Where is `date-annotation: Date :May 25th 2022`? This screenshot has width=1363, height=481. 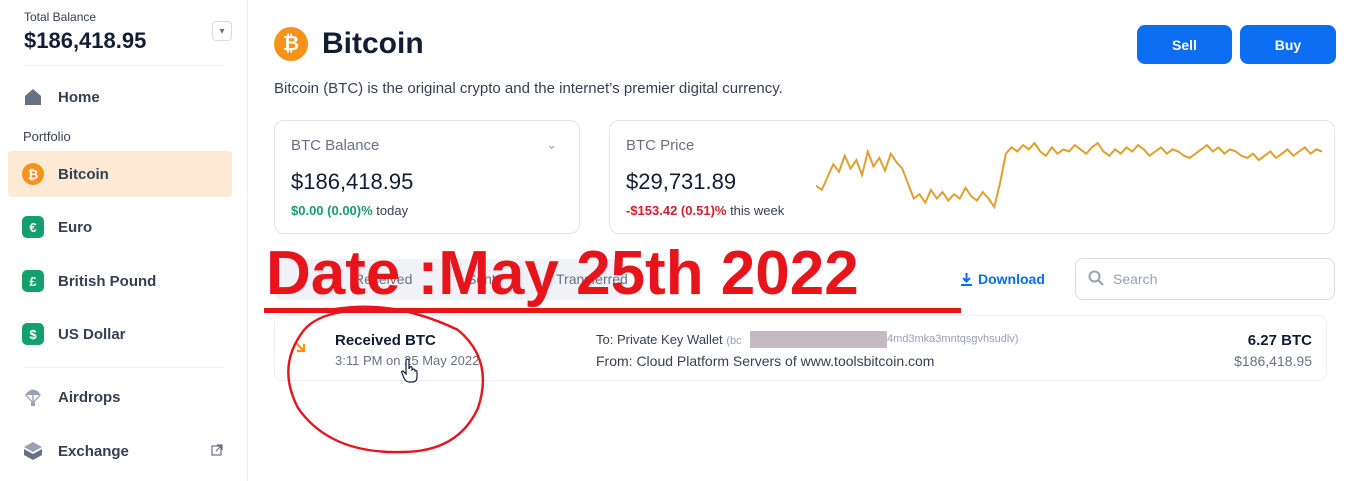
date-annotation: Date :May 25th 2022 is located at coordinates (562, 273).